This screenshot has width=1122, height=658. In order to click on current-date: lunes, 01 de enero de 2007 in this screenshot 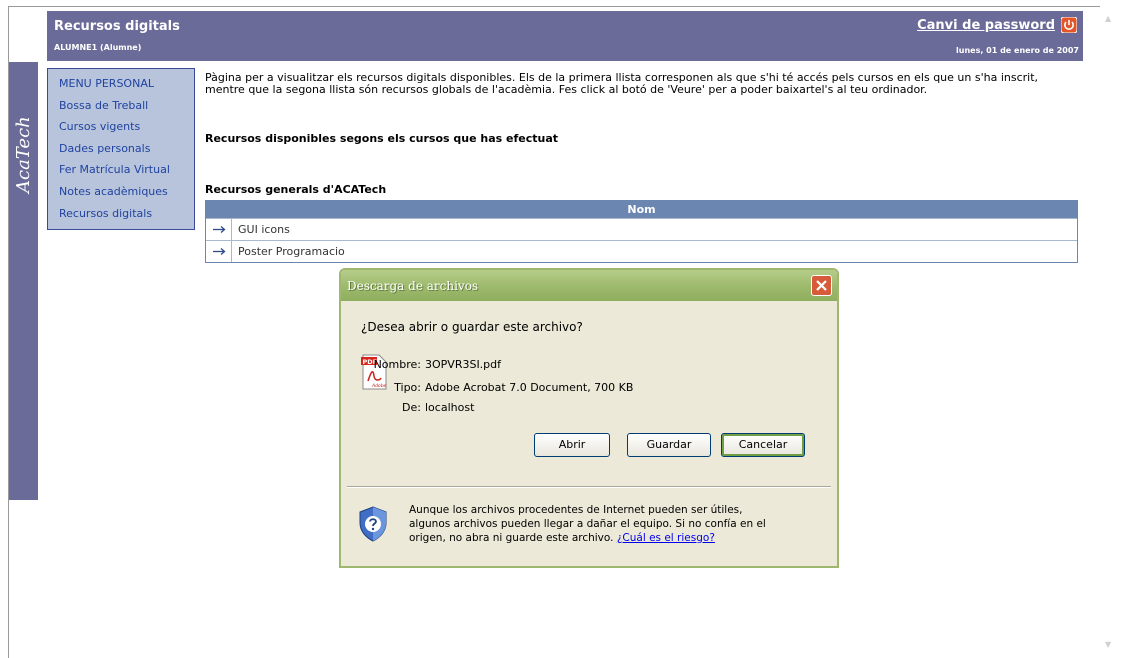, I will do `click(1017, 50)`.